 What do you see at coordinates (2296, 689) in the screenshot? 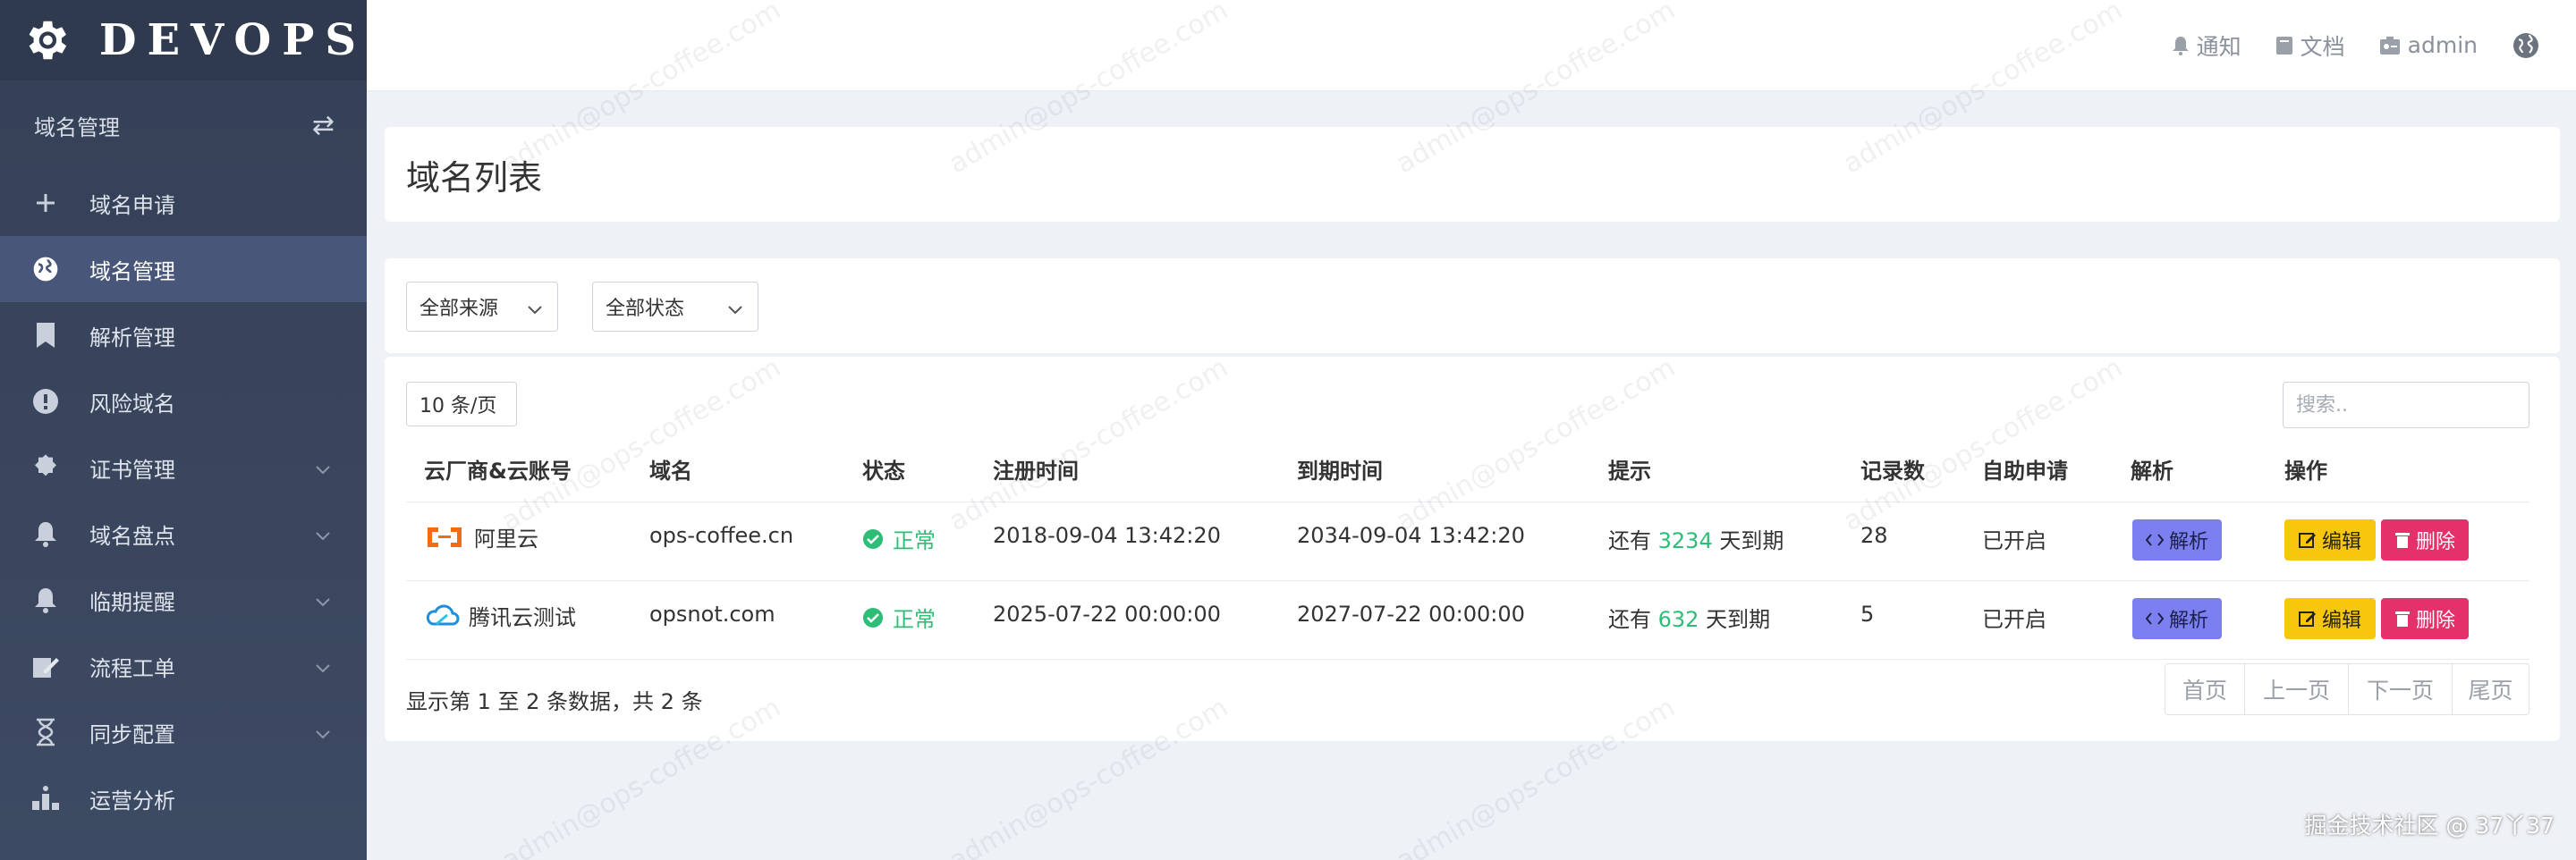
I see `pager-prev: 上一页` at bounding box center [2296, 689].